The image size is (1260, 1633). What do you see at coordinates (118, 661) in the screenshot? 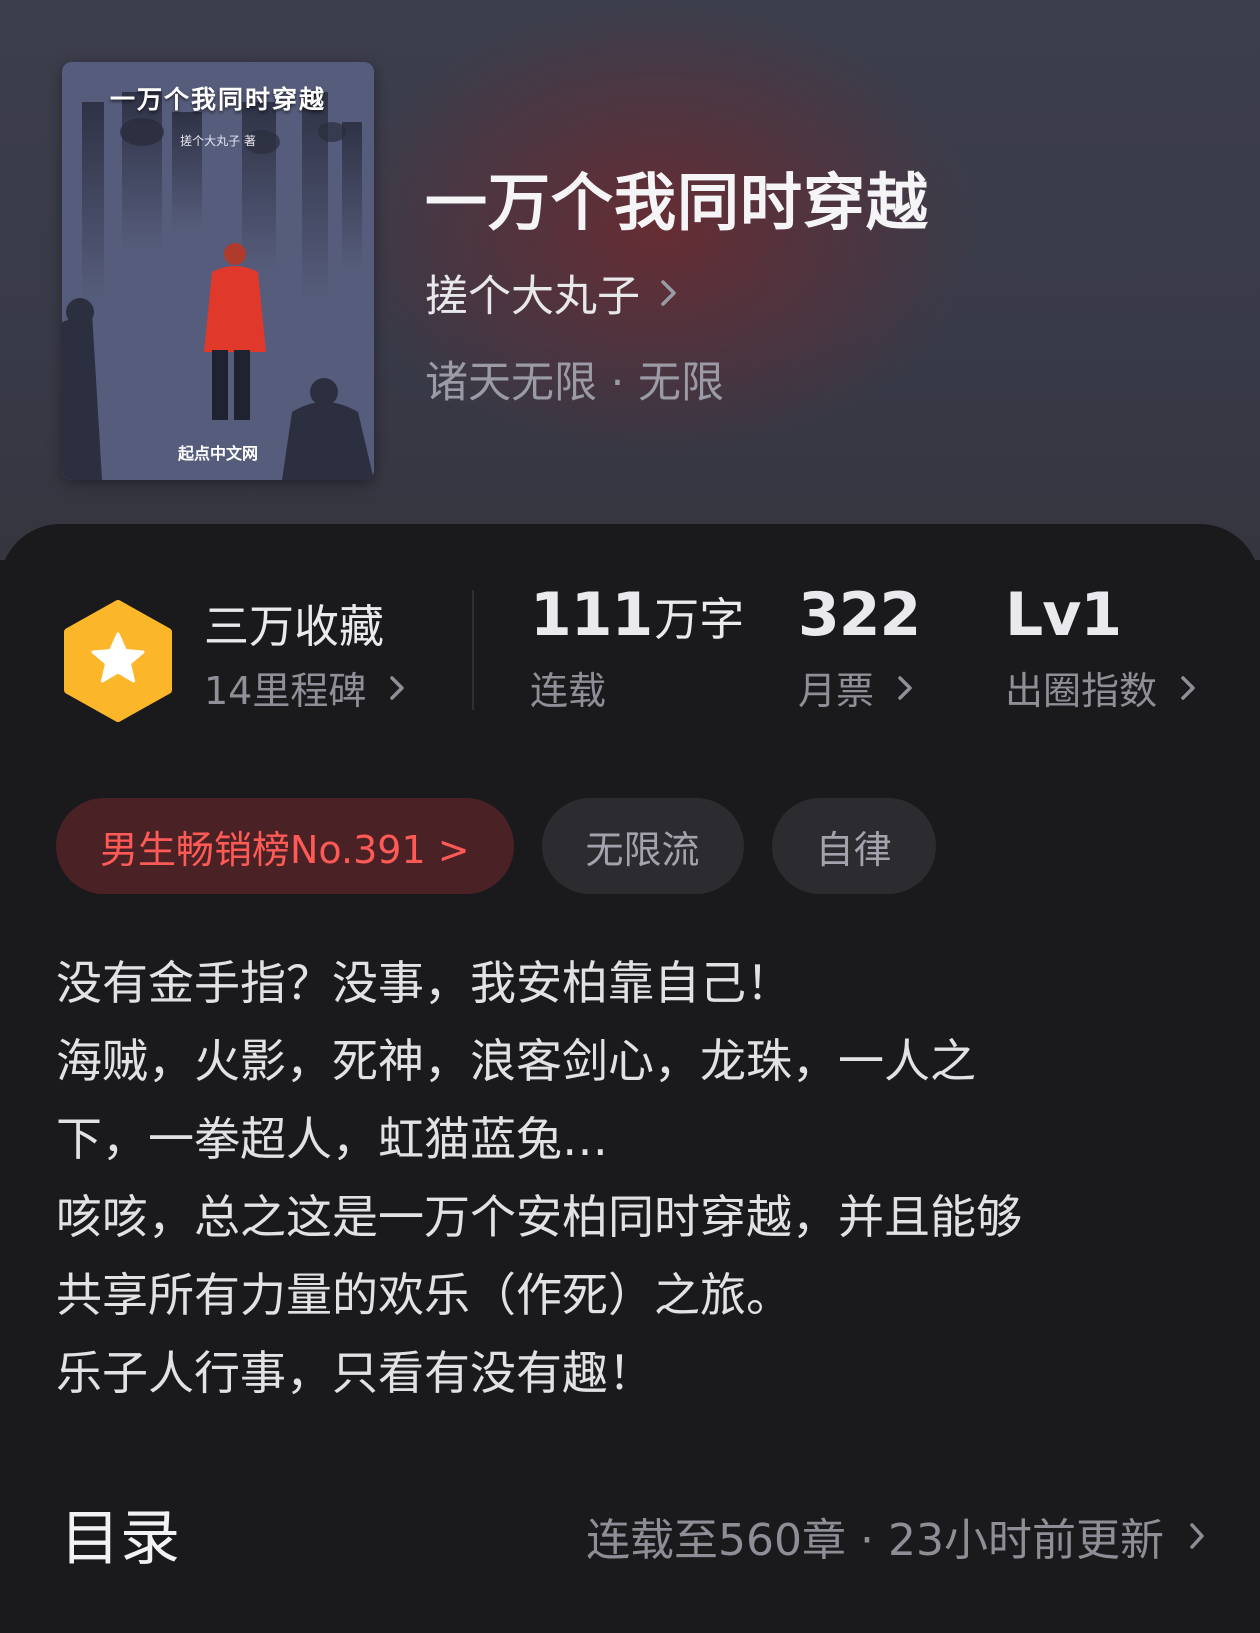
I see `star-hexagon-icon` at bounding box center [118, 661].